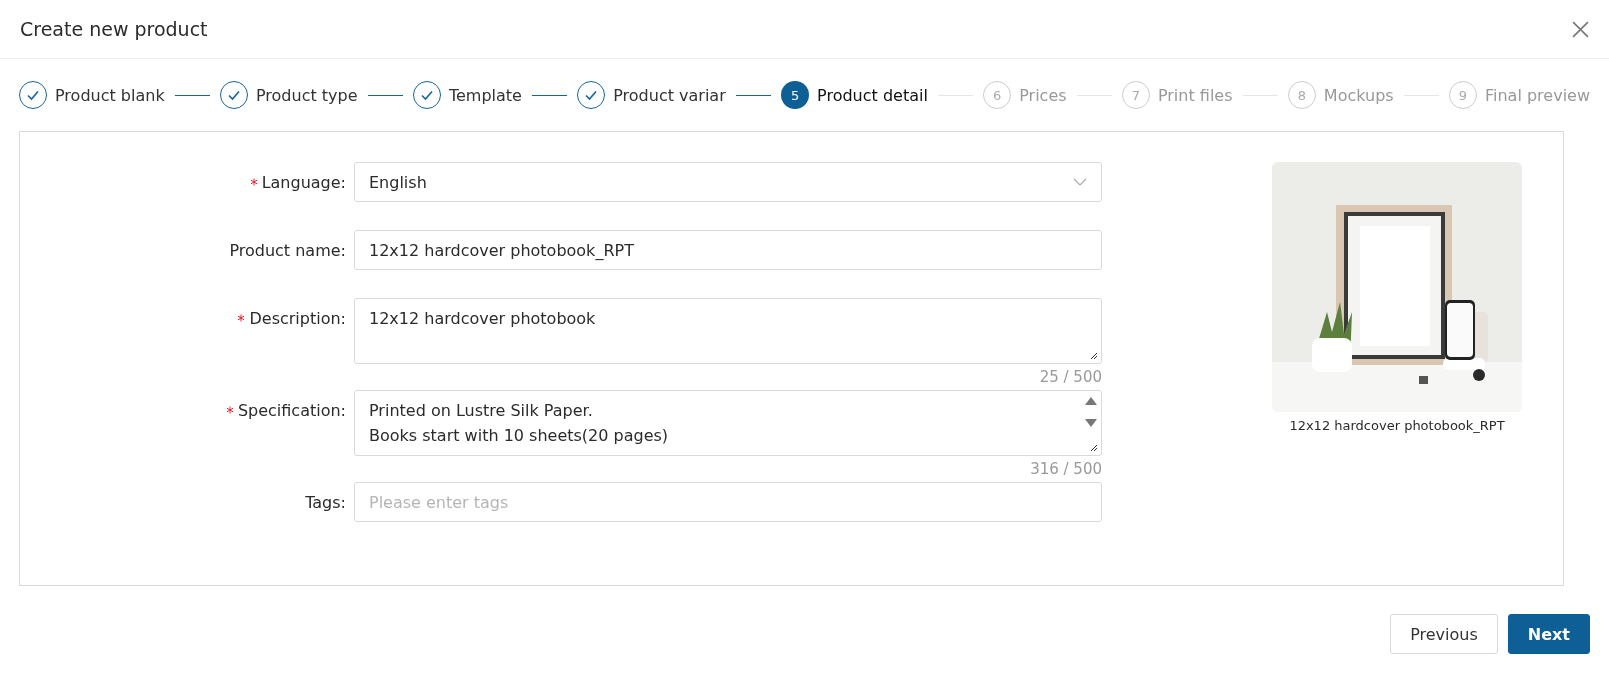  What do you see at coordinates (728, 250) in the screenshot?
I see `input-field: 12x12 hardcover photobook_RPT` at bounding box center [728, 250].